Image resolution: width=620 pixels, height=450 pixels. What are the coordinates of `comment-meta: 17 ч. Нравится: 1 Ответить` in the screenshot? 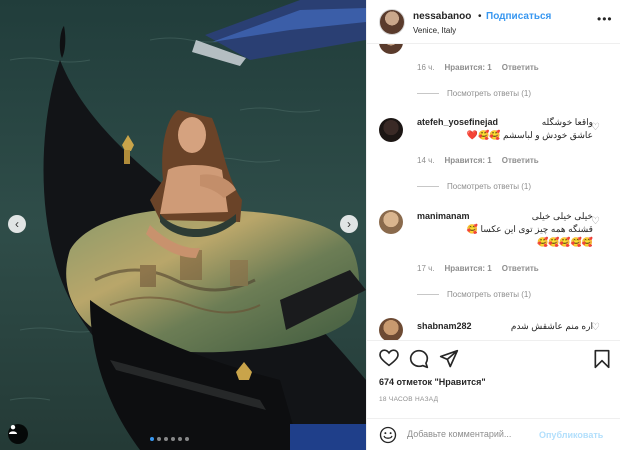 It's located at (478, 268).